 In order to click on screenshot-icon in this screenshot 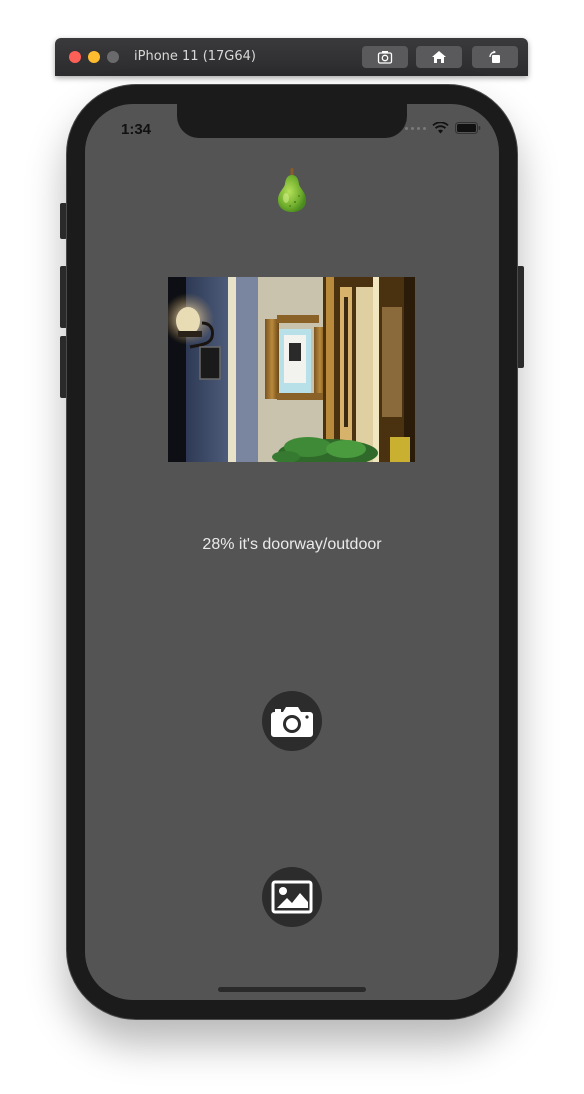, I will do `click(385, 57)`.